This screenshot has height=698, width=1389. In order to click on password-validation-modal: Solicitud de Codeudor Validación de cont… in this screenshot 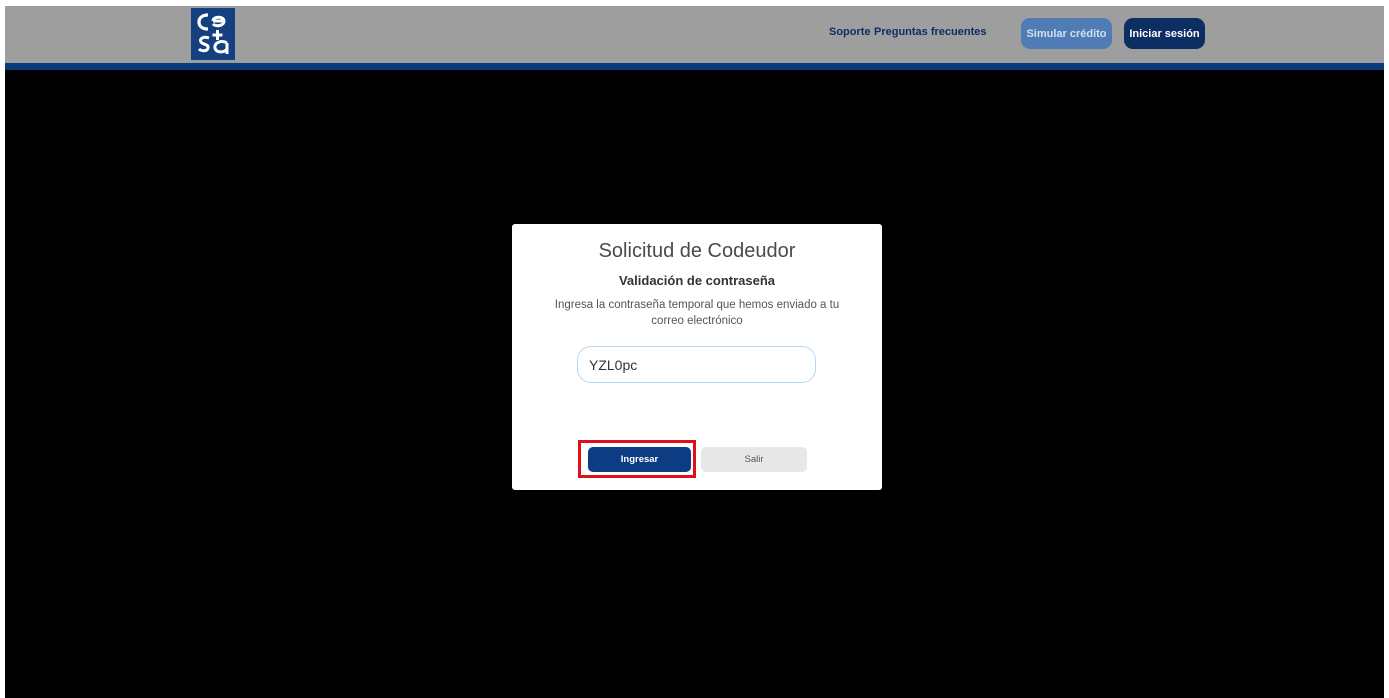, I will do `click(697, 357)`.